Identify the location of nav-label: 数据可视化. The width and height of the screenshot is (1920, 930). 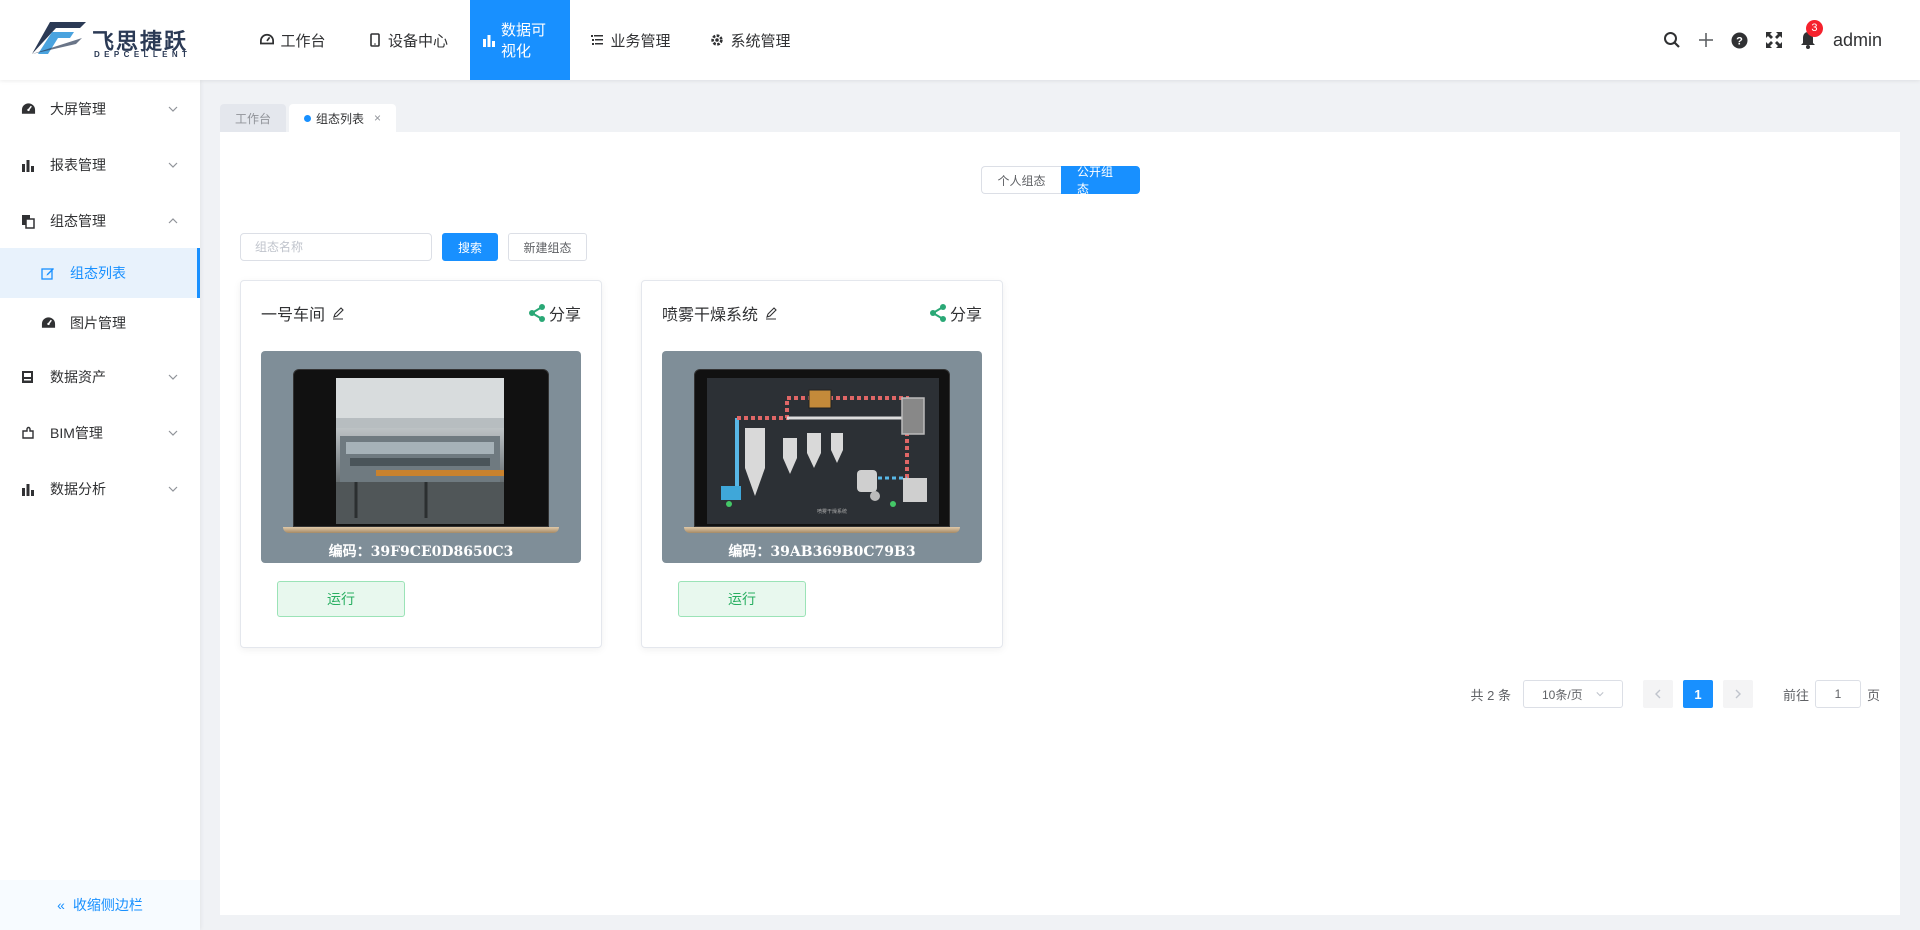
(524, 41).